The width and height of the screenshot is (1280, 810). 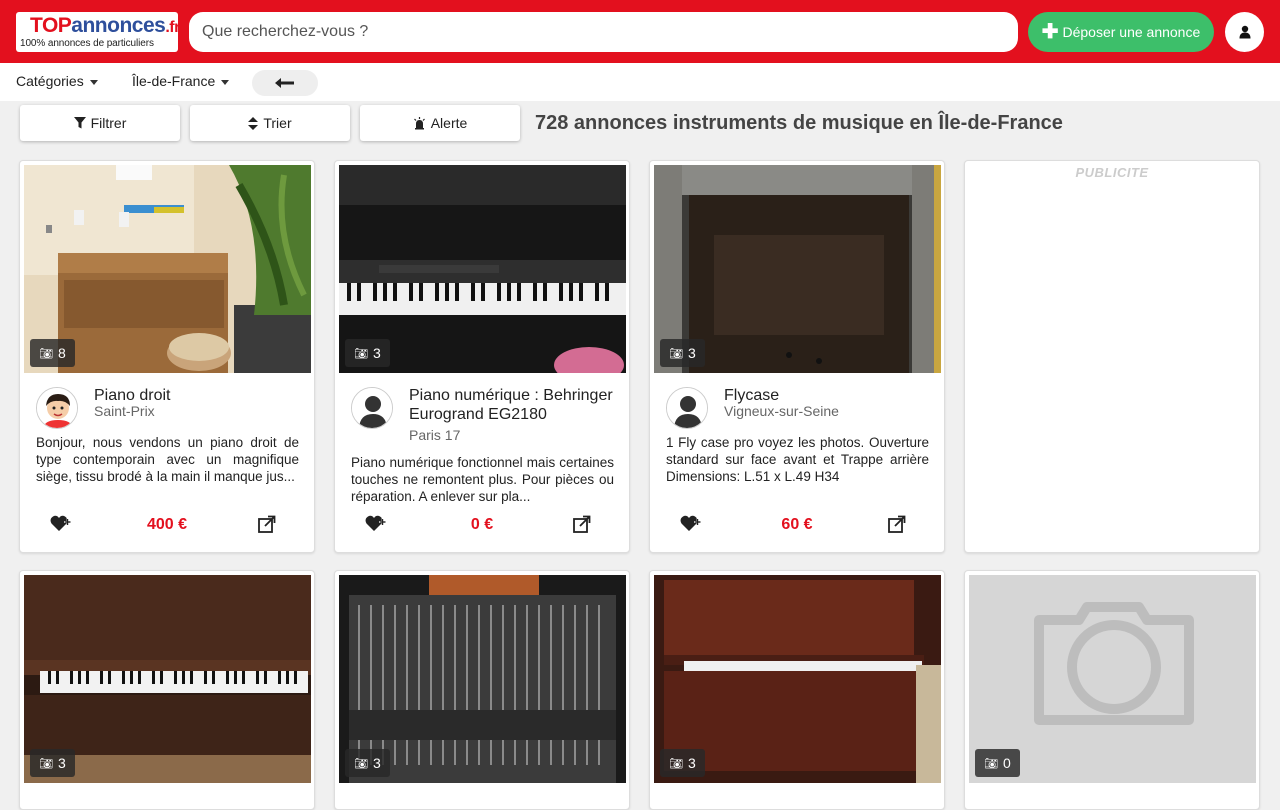 I want to click on ad-slot: PUBLICITE, so click(x=1112, y=356).